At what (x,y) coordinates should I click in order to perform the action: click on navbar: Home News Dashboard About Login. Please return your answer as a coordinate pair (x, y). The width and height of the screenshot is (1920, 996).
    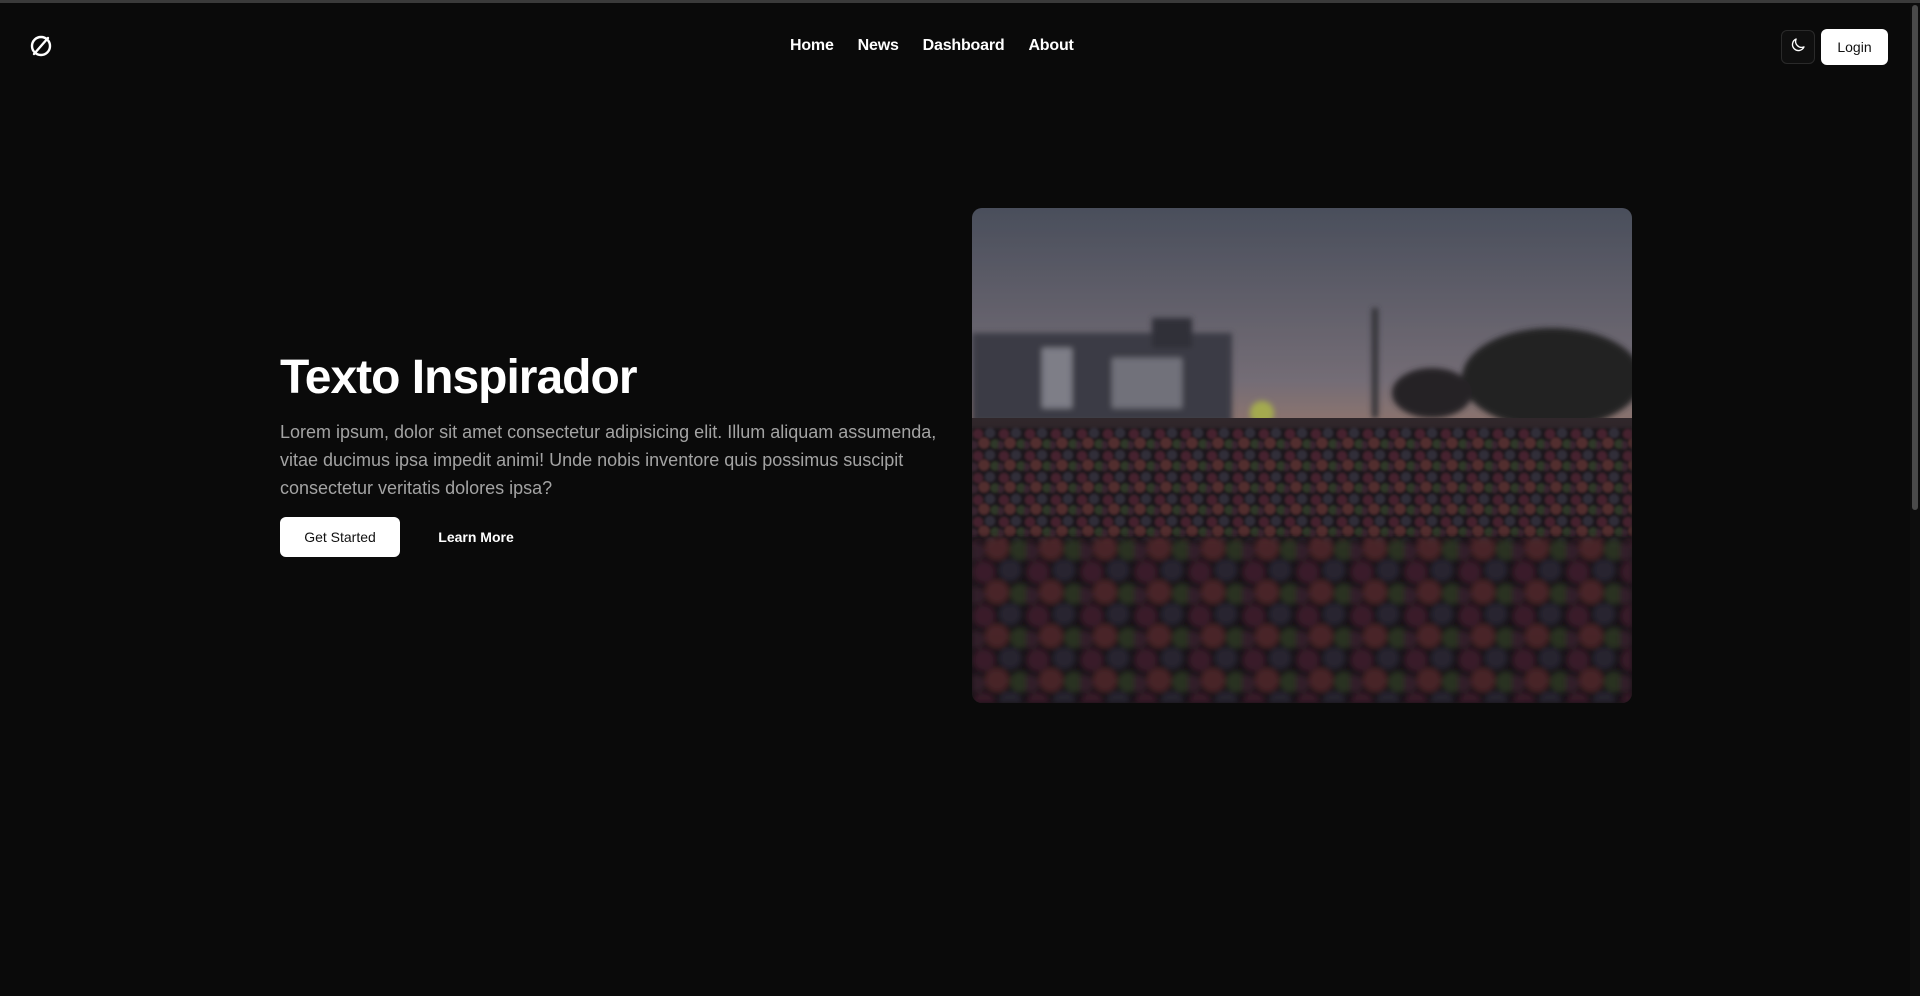
    Looking at the image, I should click on (960, 47).